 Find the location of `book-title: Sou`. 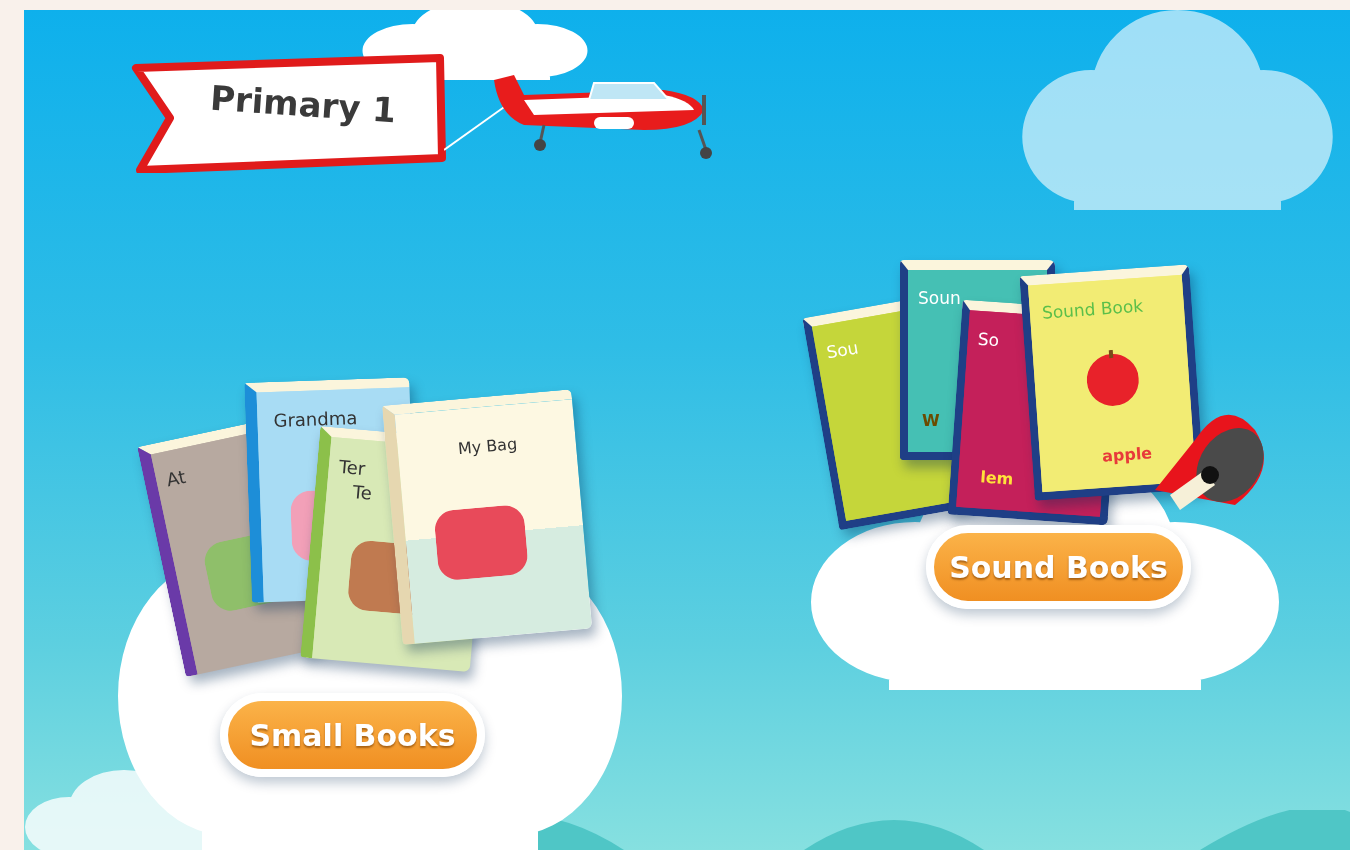

book-title: Sou is located at coordinates (842, 350).